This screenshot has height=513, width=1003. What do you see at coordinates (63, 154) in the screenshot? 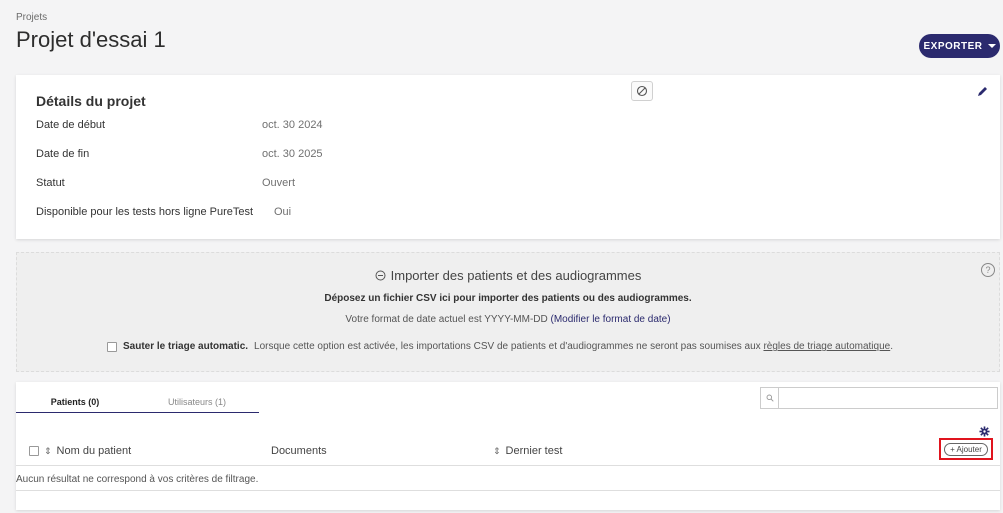
I see `detail-label-end-date: Date de fin` at bounding box center [63, 154].